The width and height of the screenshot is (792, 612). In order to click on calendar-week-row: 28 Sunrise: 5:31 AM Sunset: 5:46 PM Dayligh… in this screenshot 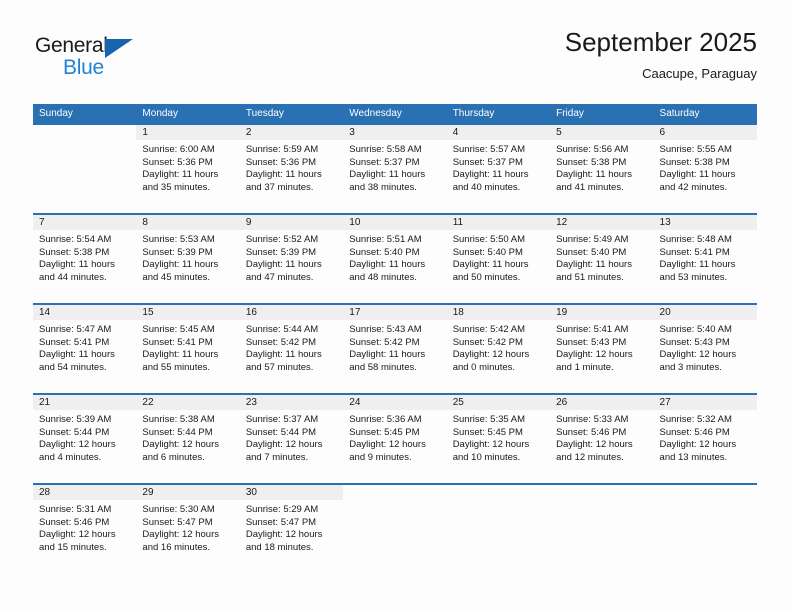, I will do `click(395, 528)`.